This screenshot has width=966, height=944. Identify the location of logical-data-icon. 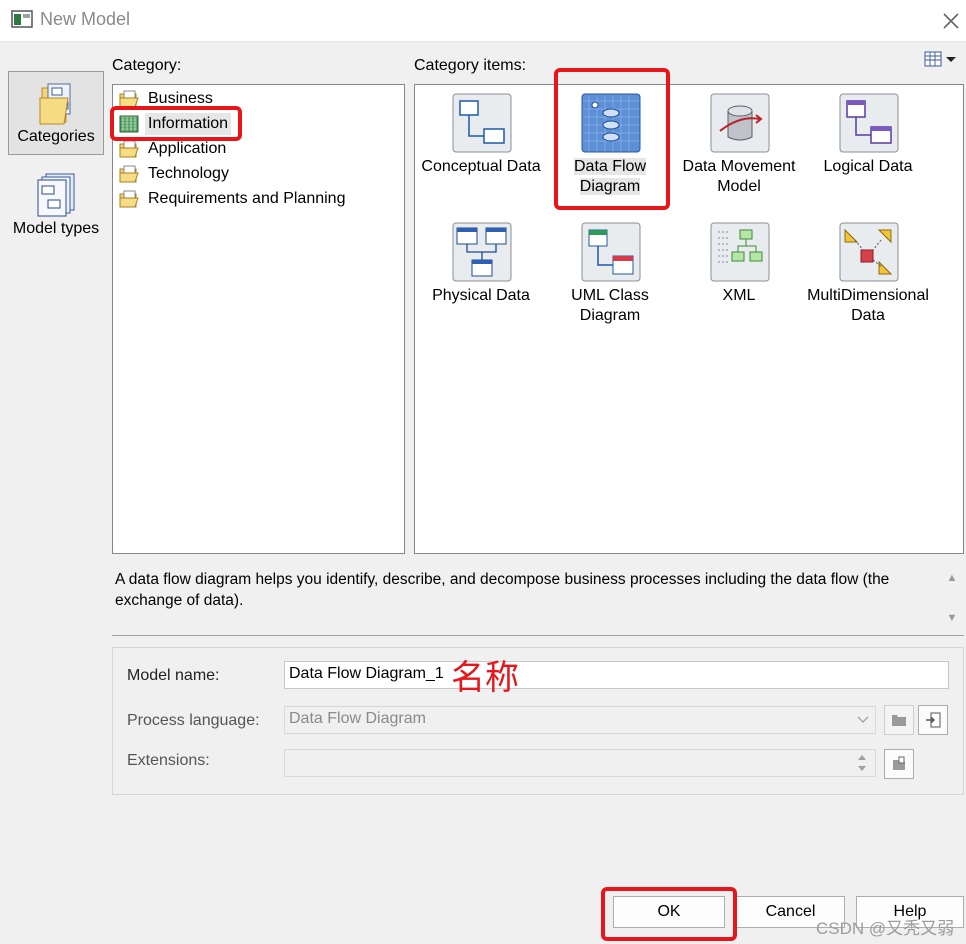
(869, 123).